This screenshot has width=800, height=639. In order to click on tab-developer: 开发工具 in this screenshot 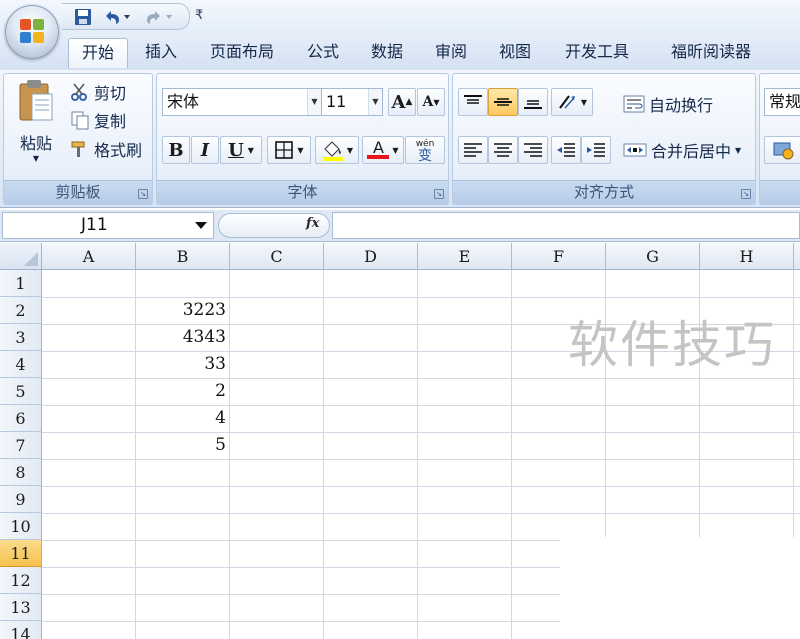, I will do `click(597, 53)`.